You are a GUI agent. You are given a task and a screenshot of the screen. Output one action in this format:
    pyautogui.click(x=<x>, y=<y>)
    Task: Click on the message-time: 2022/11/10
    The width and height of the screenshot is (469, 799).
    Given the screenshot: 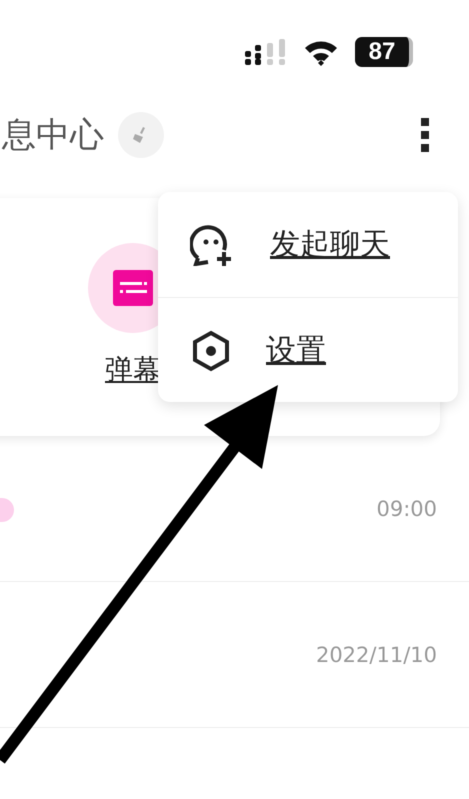 What is the action you would take?
    pyautogui.click(x=376, y=654)
    